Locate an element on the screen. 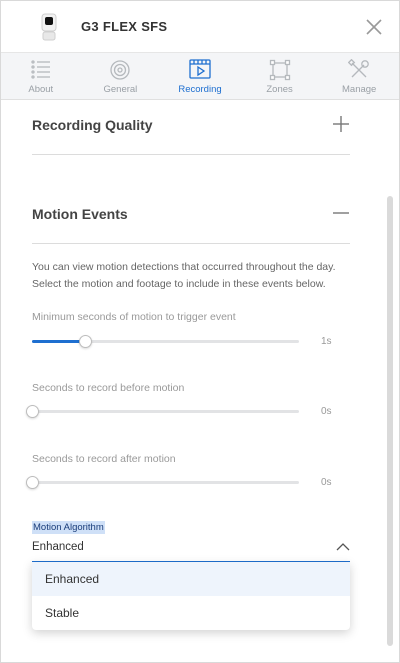 The image size is (400, 663). film-icon is located at coordinates (200, 69).